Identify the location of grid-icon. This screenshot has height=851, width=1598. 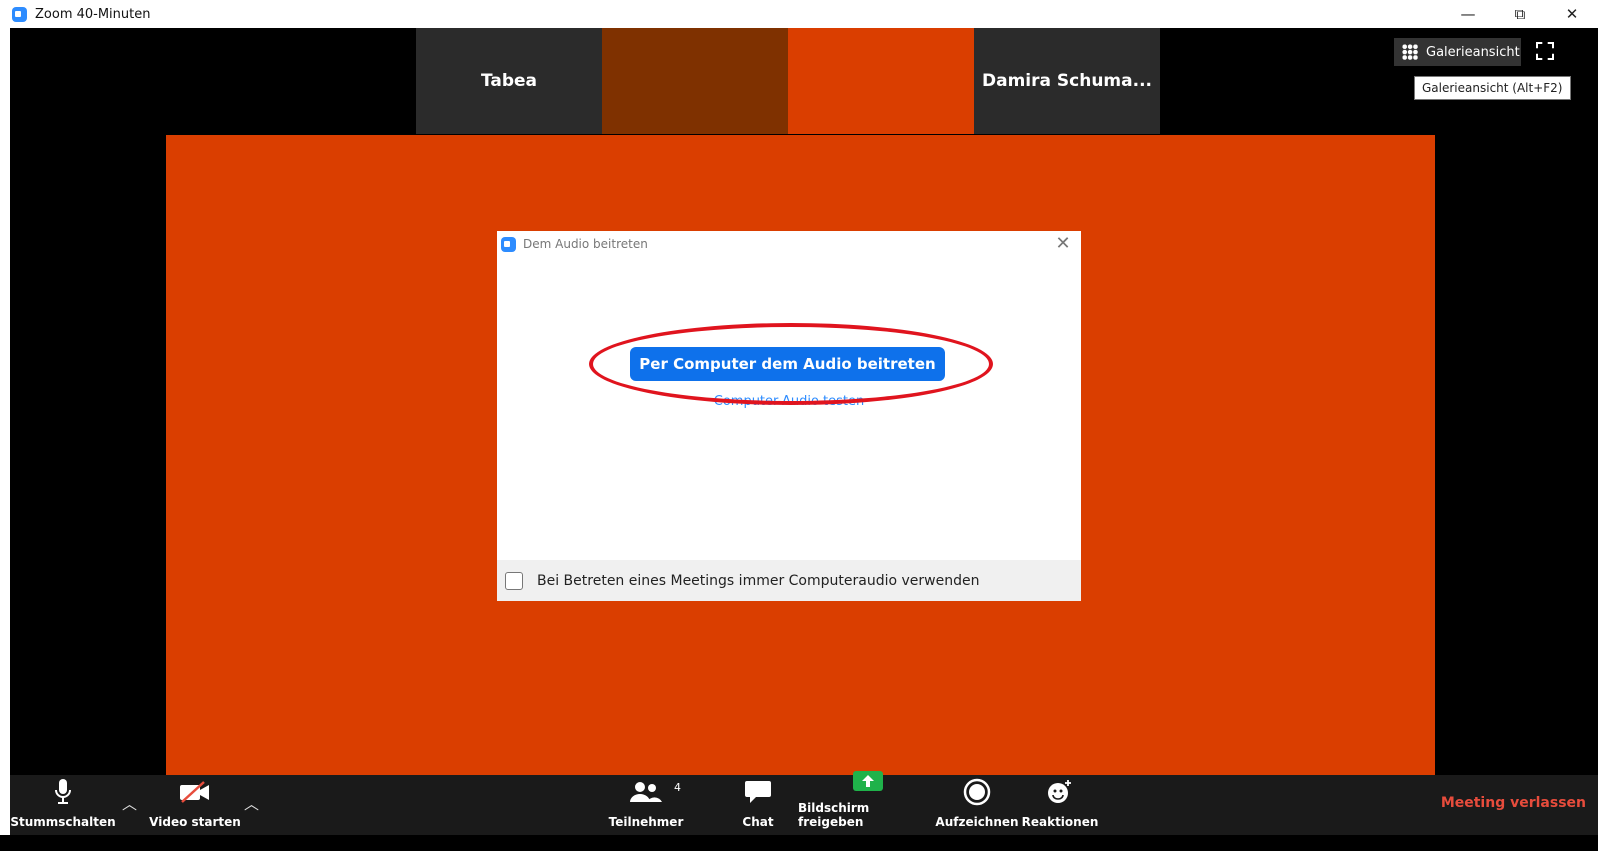
(1410, 52).